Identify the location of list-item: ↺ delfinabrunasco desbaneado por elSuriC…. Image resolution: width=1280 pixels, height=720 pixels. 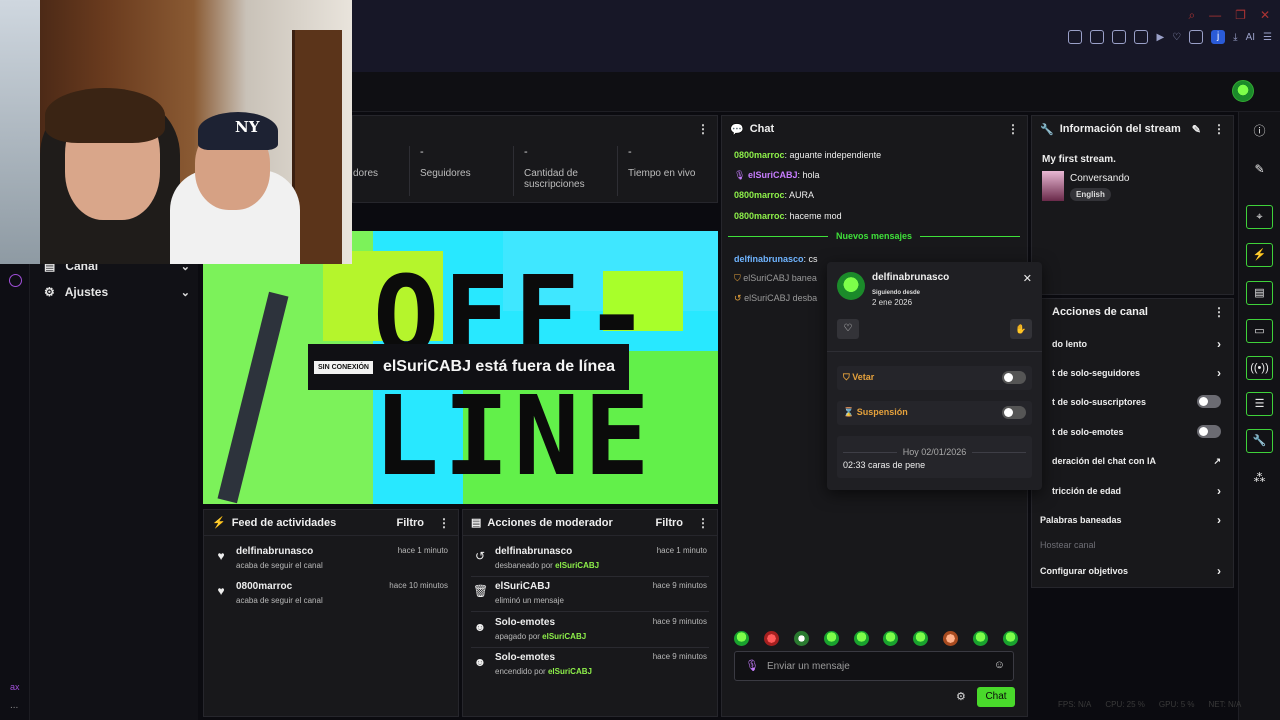
(590, 562).